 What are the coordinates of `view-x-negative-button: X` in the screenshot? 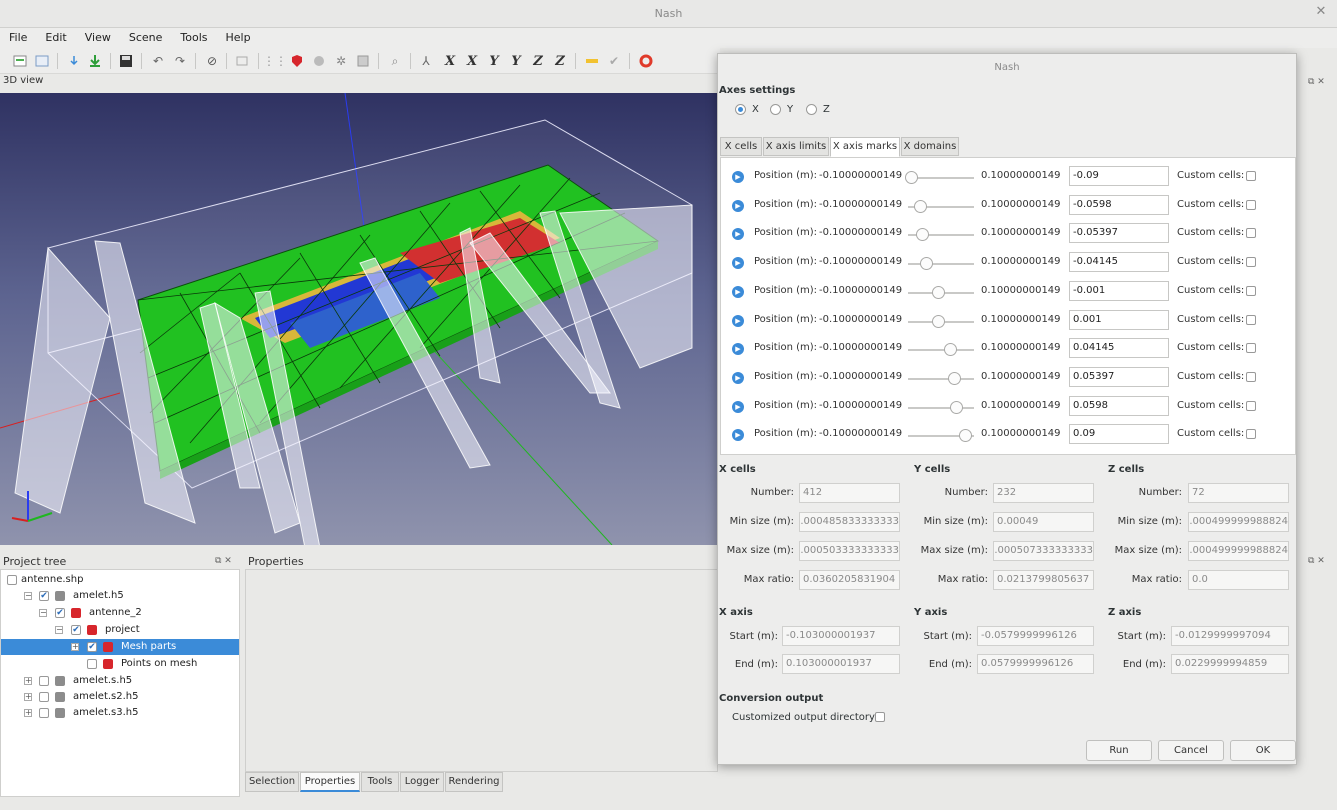 It's located at (472, 61).